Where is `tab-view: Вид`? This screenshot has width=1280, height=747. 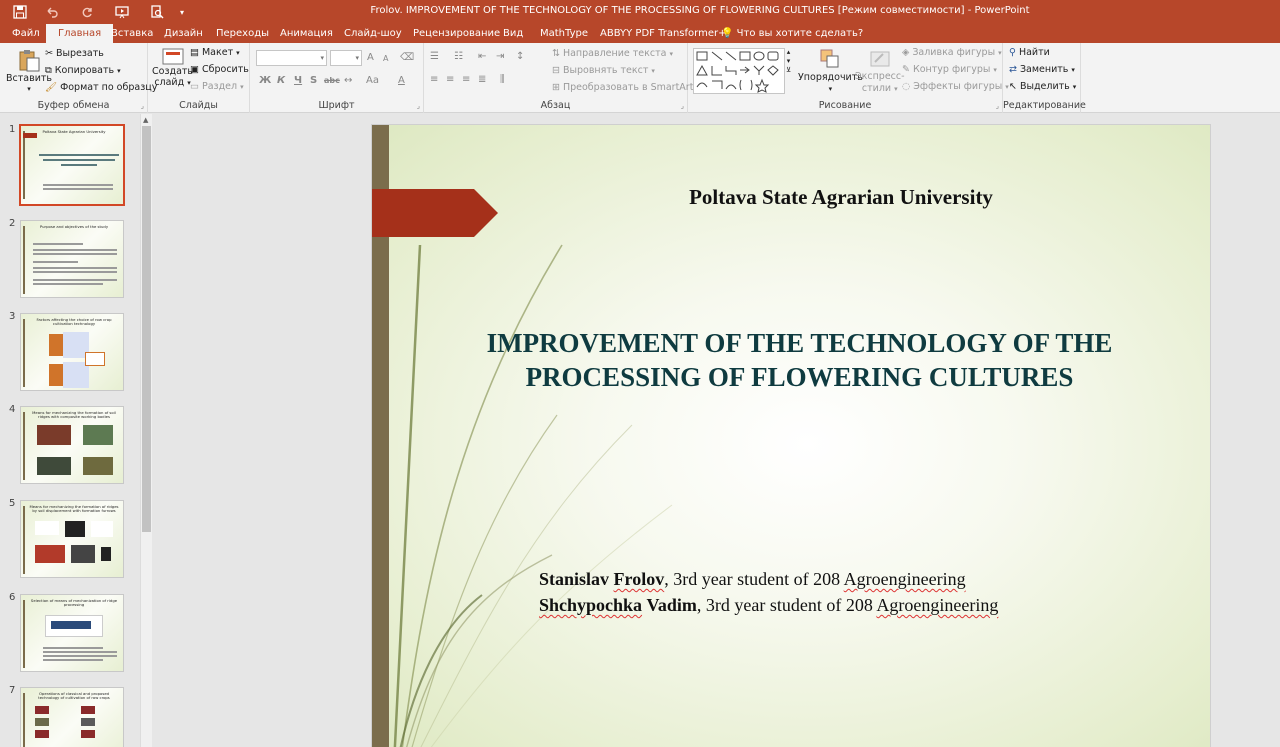
tab-view: Вид is located at coordinates (513, 33).